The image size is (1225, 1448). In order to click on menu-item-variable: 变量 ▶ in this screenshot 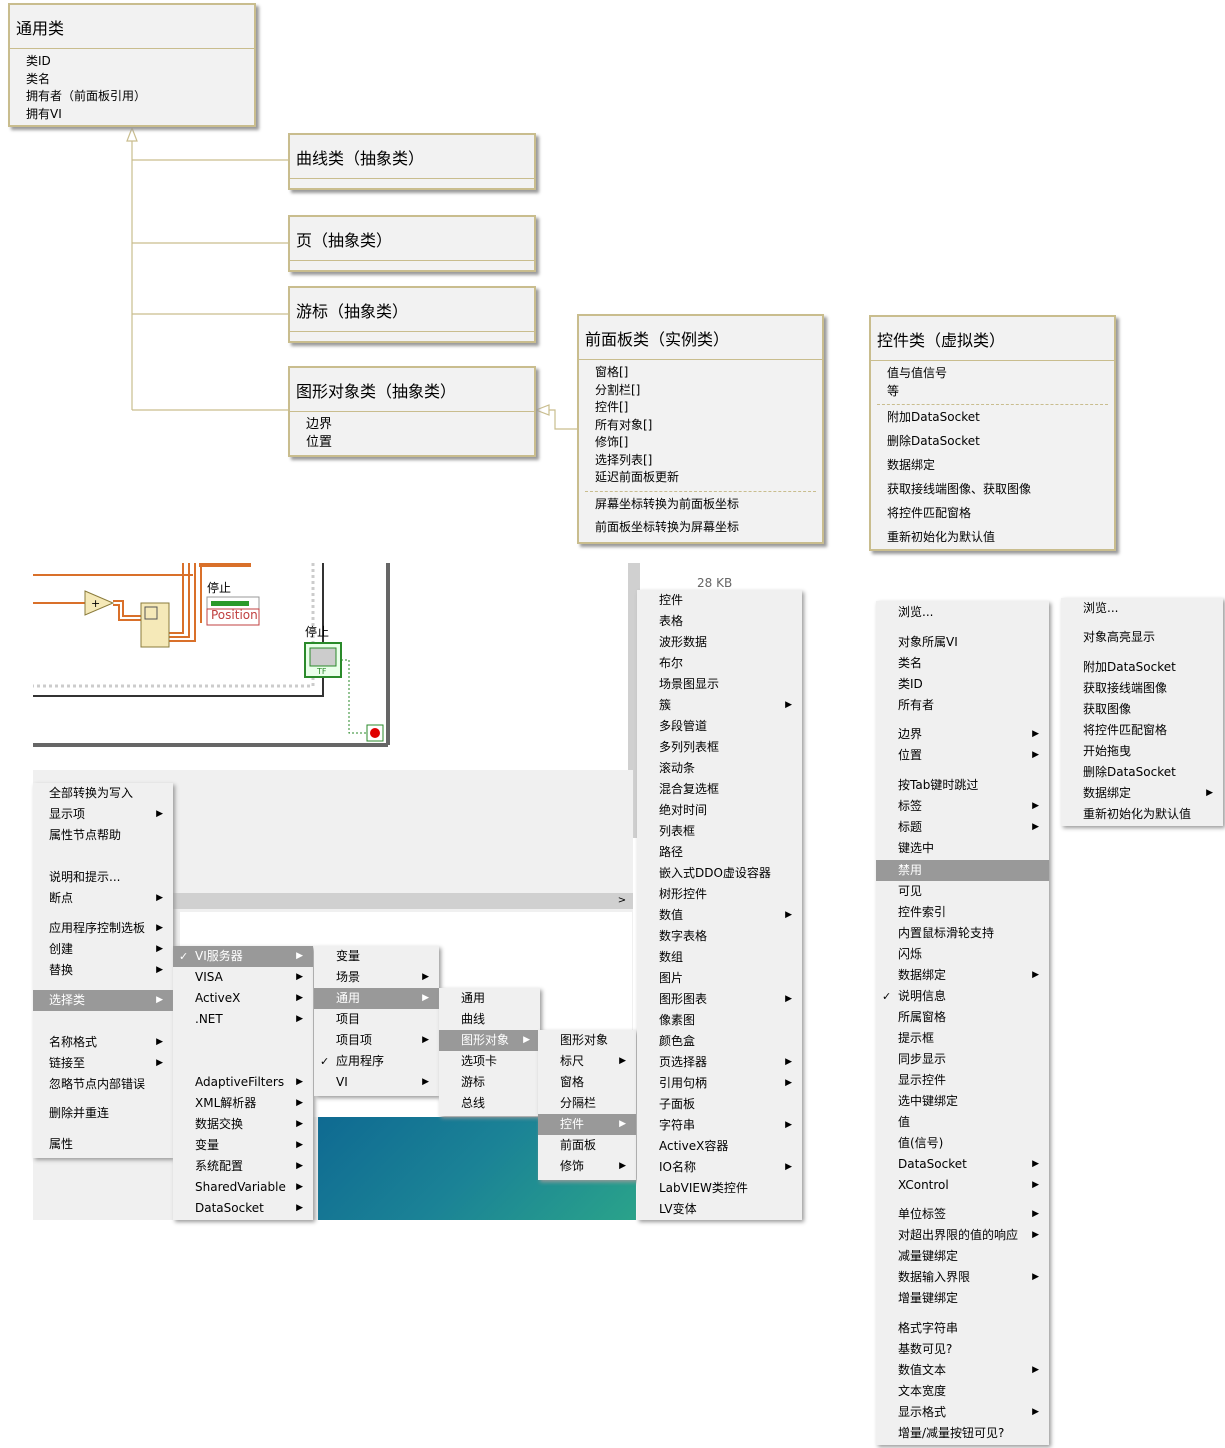, I will do `click(243, 1145)`.